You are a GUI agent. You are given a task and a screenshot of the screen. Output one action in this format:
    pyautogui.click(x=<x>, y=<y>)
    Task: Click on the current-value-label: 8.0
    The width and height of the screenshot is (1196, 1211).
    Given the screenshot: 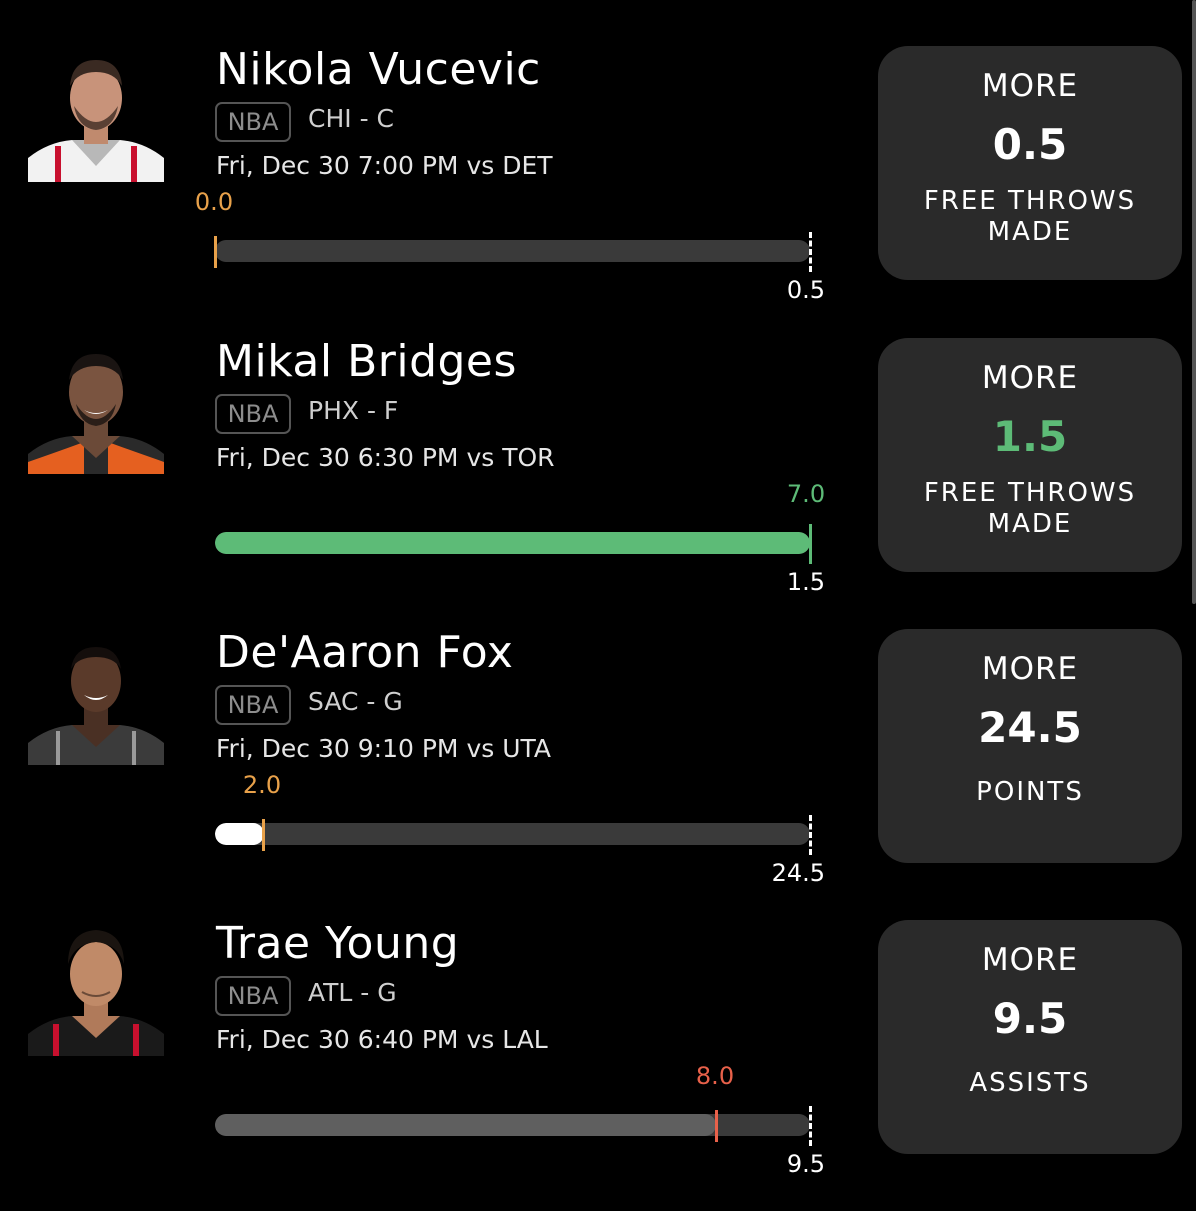 What is the action you would take?
    pyautogui.click(x=715, y=1076)
    